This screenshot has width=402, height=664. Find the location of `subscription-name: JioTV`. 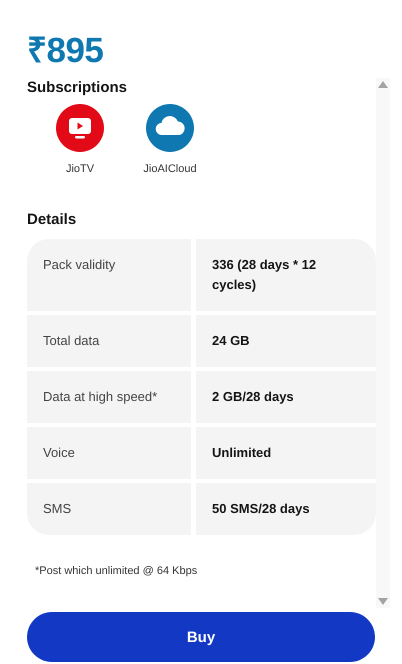

subscription-name: JioTV is located at coordinates (80, 169).